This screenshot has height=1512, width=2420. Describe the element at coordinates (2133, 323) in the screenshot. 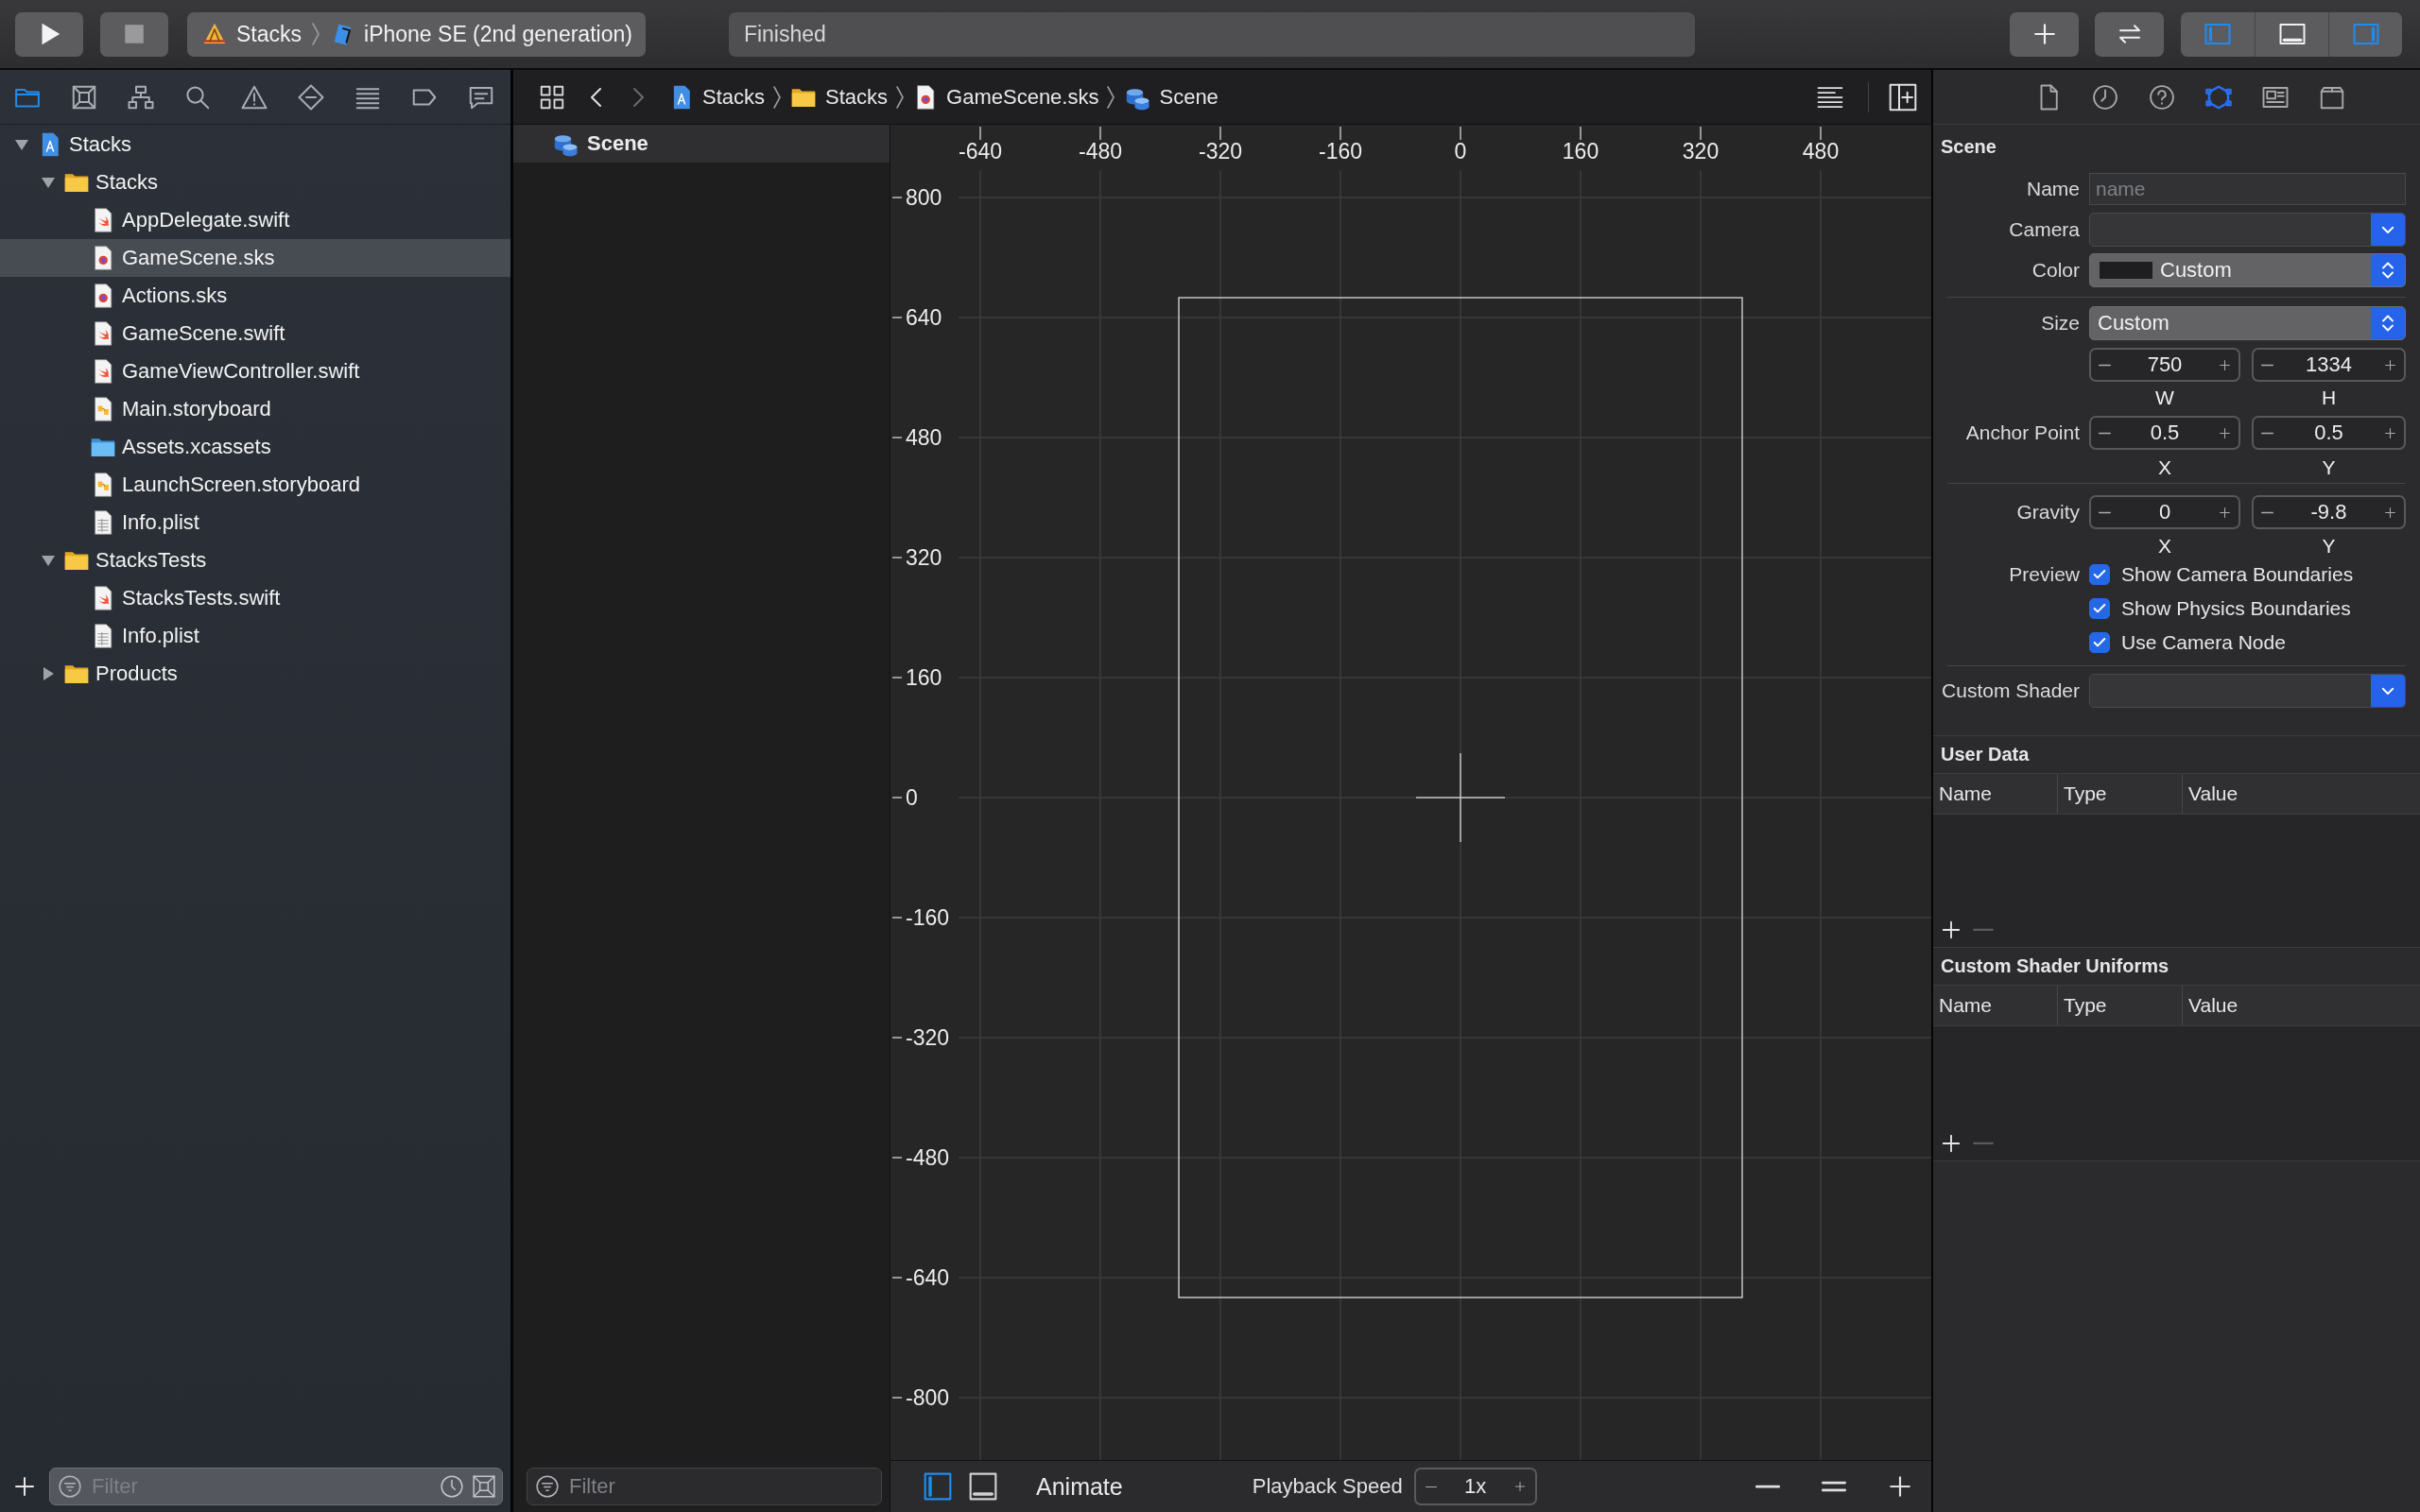

I see `popup-value: Custom` at that location.